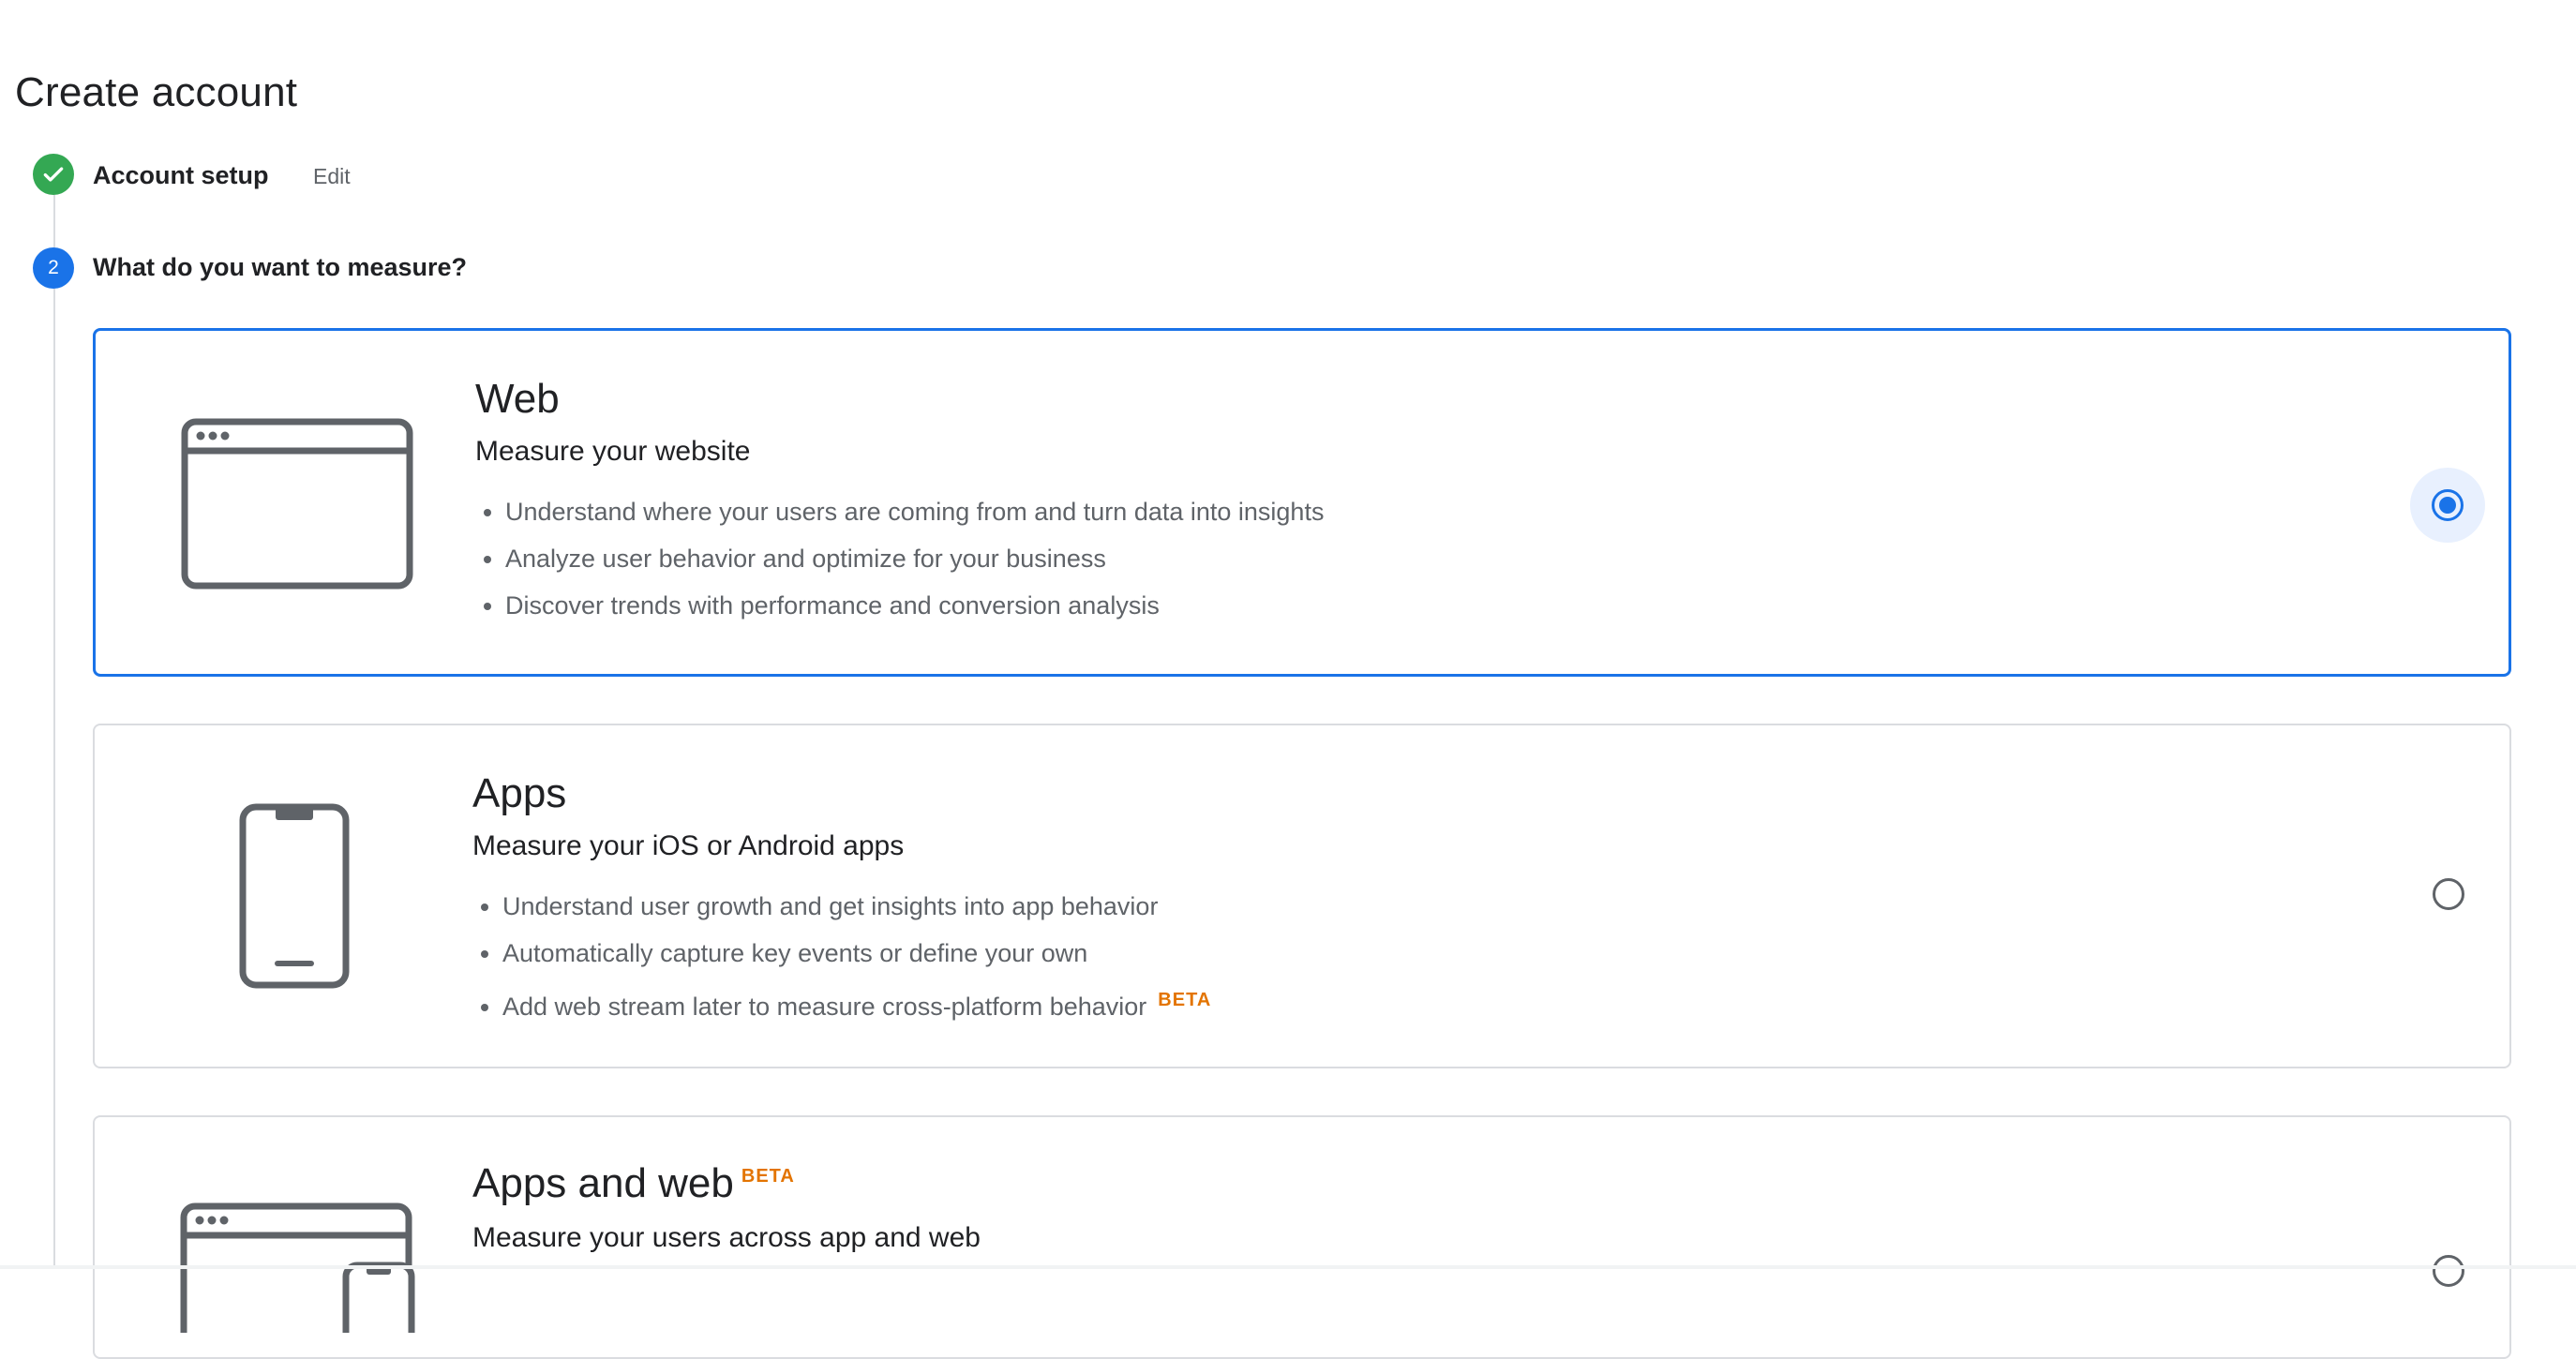 The width and height of the screenshot is (2576, 1359). What do you see at coordinates (53, 174) in the screenshot?
I see `step-complete-check-icon` at bounding box center [53, 174].